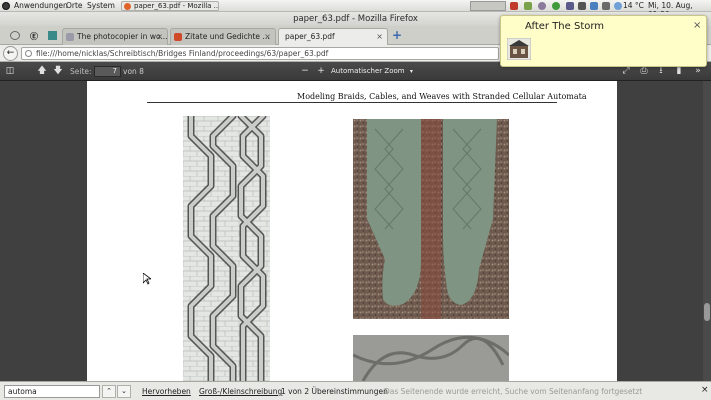 The image size is (711, 400). I want to click on mouse-cursor, so click(147, 279).